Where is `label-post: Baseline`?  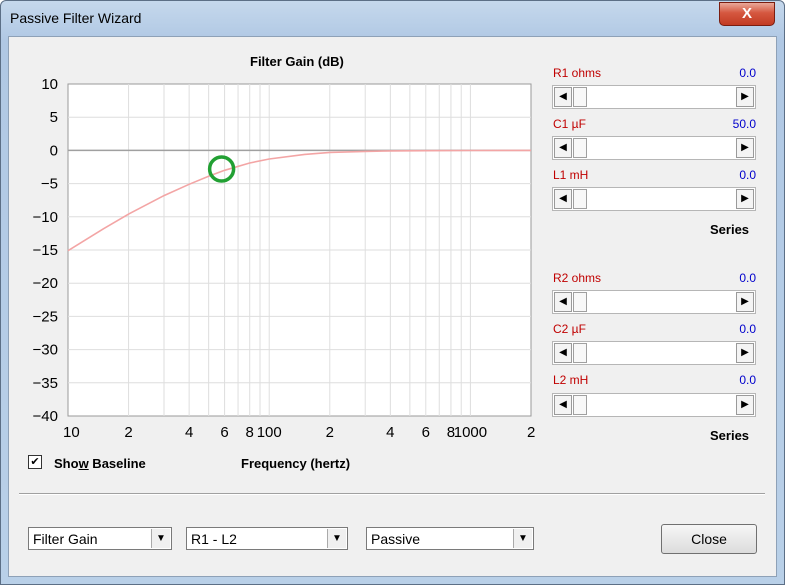 label-post: Baseline is located at coordinates (117, 463).